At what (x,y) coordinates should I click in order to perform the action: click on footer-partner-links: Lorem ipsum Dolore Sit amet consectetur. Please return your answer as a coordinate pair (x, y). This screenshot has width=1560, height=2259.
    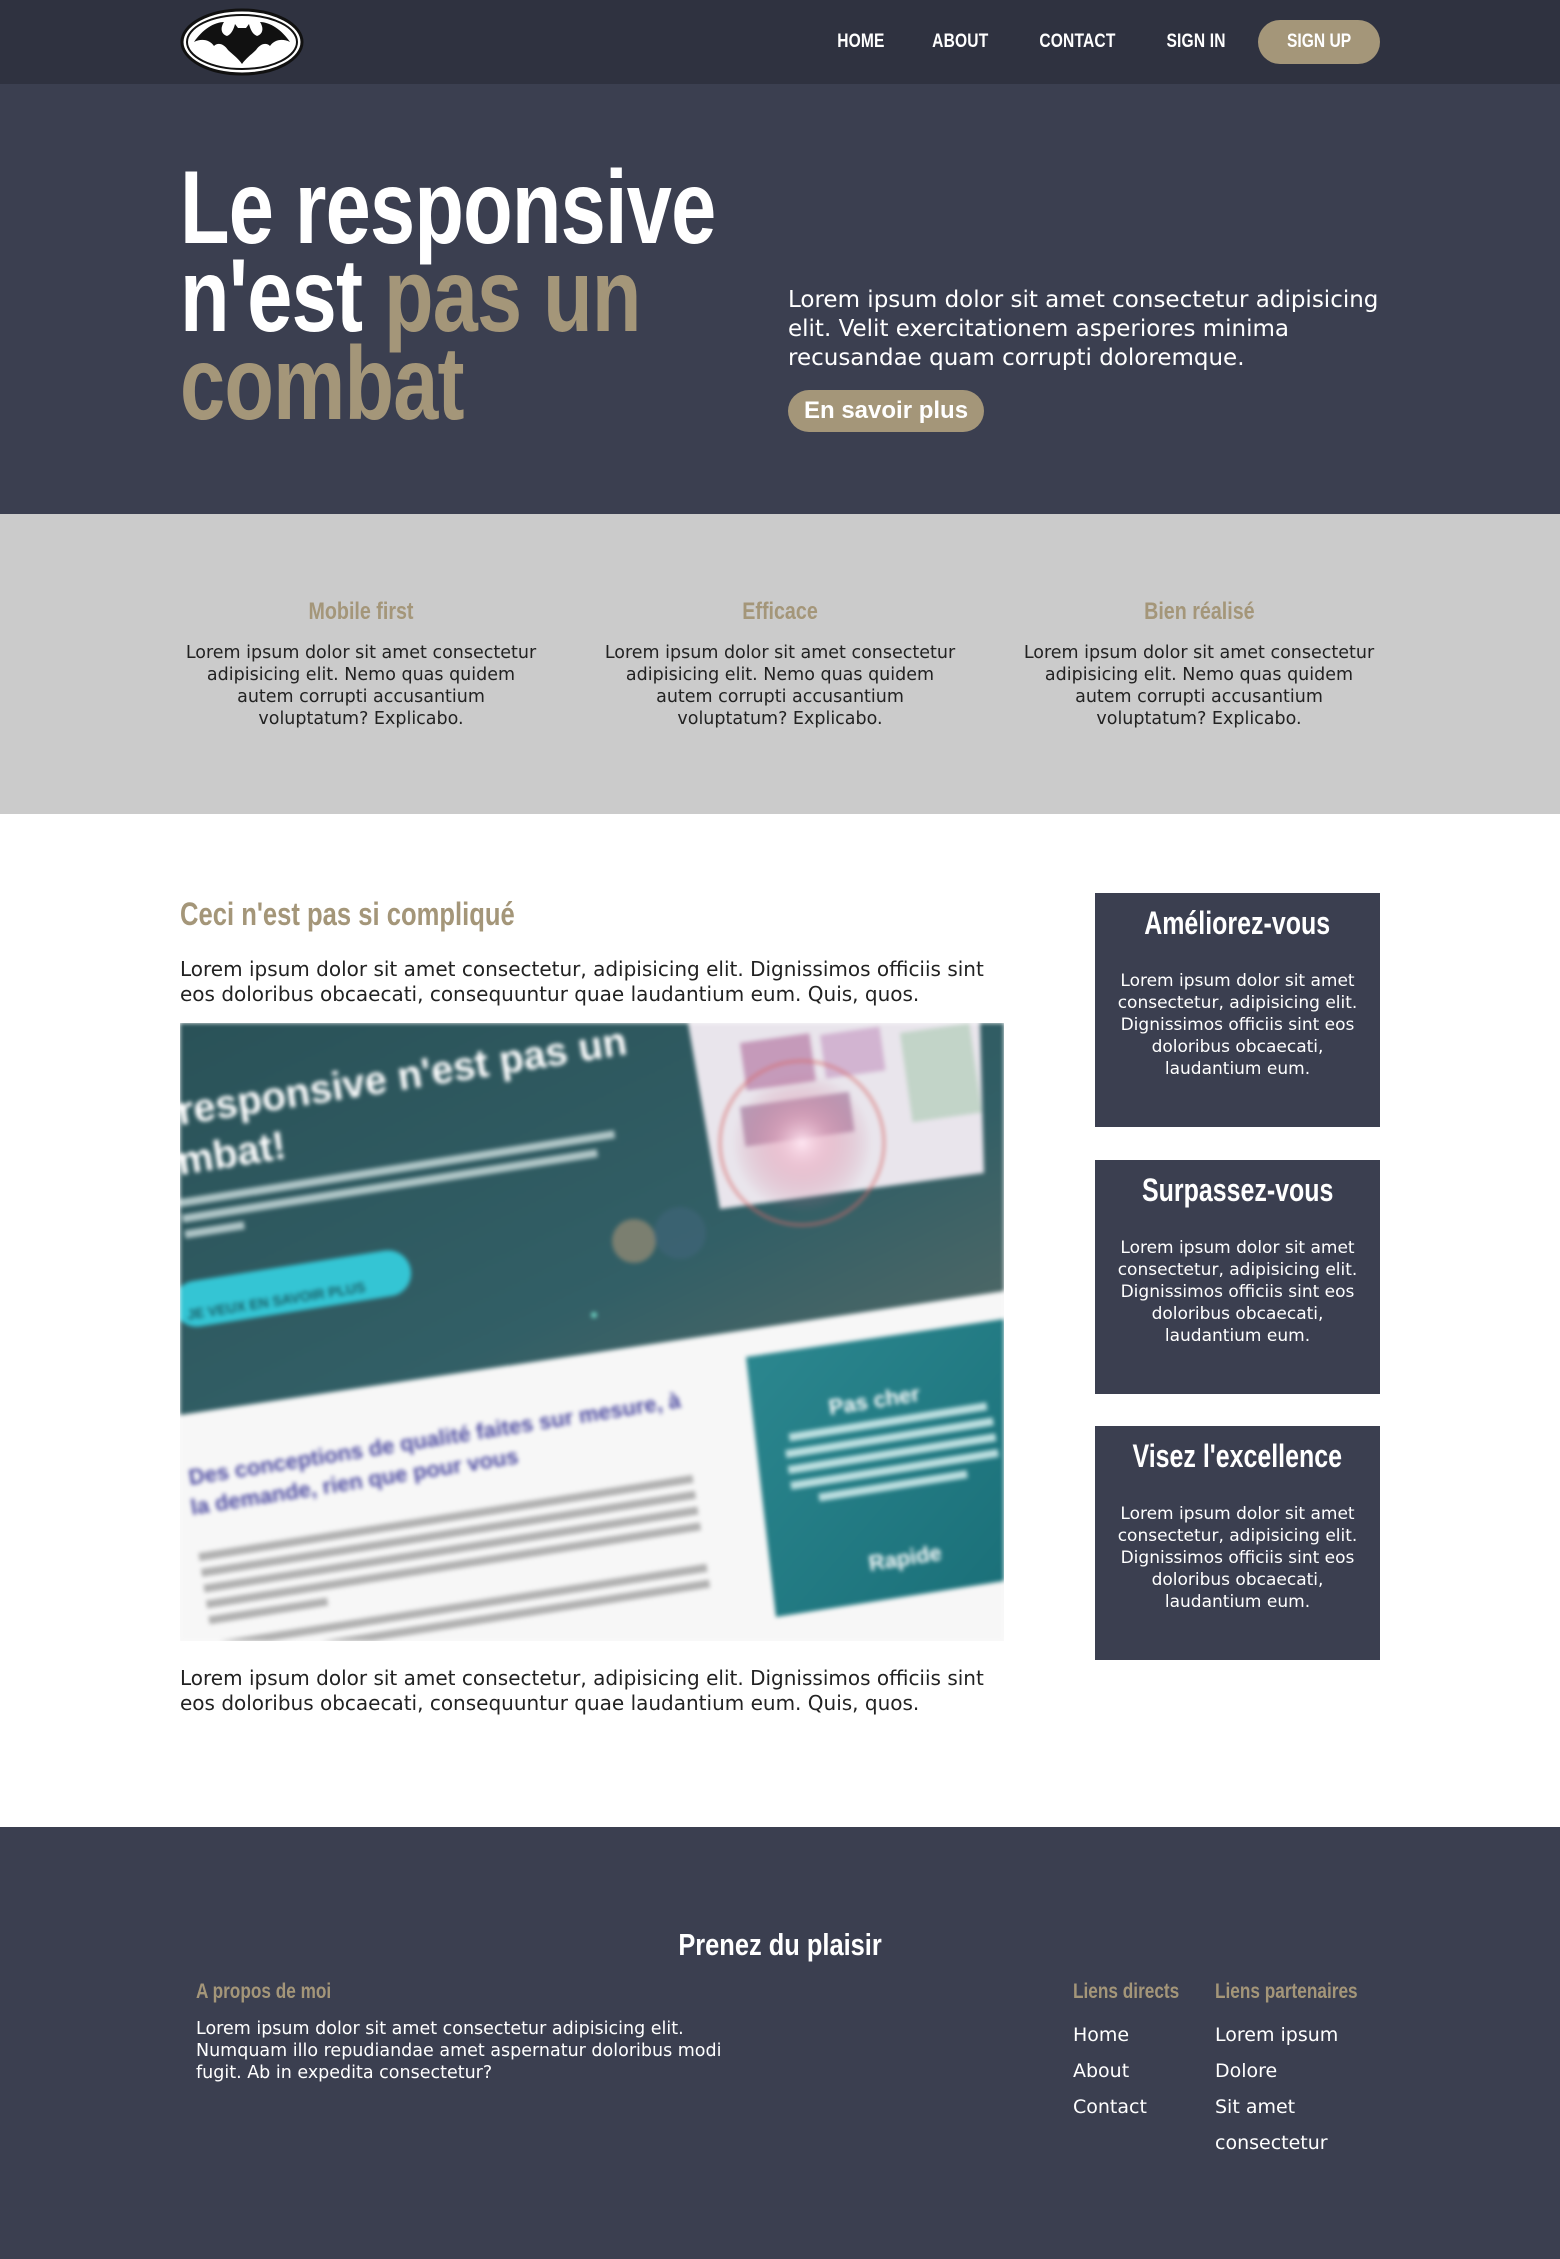
    Looking at the image, I should click on (1276, 2089).